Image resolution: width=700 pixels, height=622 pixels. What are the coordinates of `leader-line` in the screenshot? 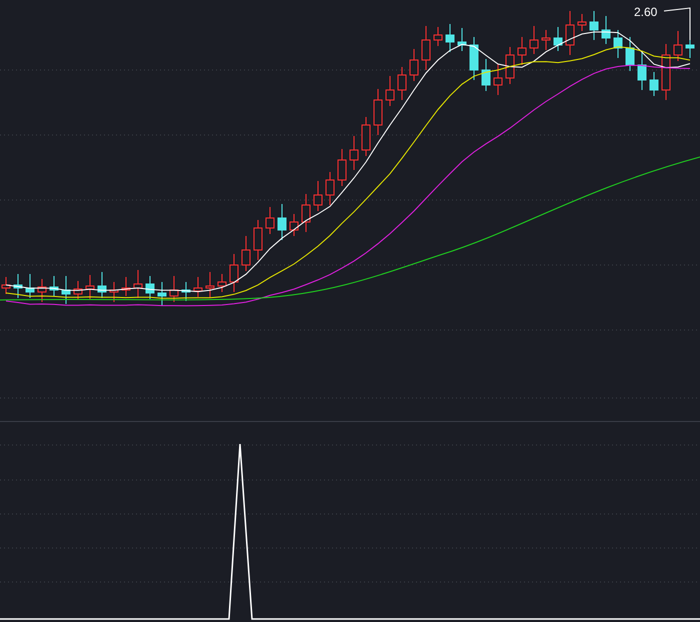 It's located at (677, 23).